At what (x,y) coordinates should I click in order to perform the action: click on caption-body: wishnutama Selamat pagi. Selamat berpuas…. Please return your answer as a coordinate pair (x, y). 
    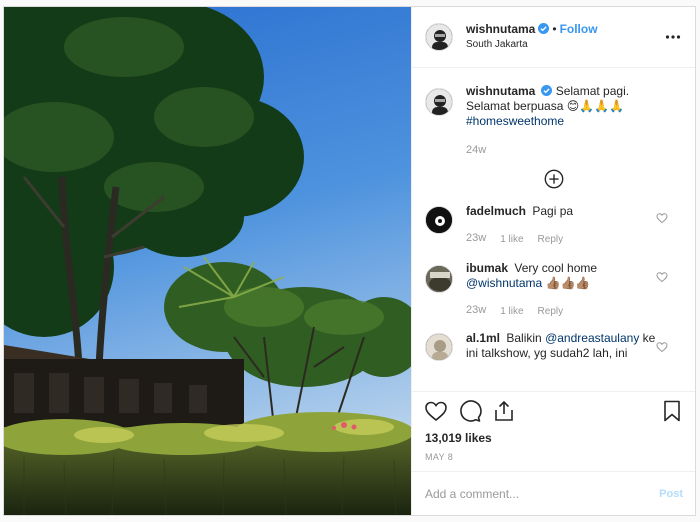
    Looking at the image, I should click on (566, 121).